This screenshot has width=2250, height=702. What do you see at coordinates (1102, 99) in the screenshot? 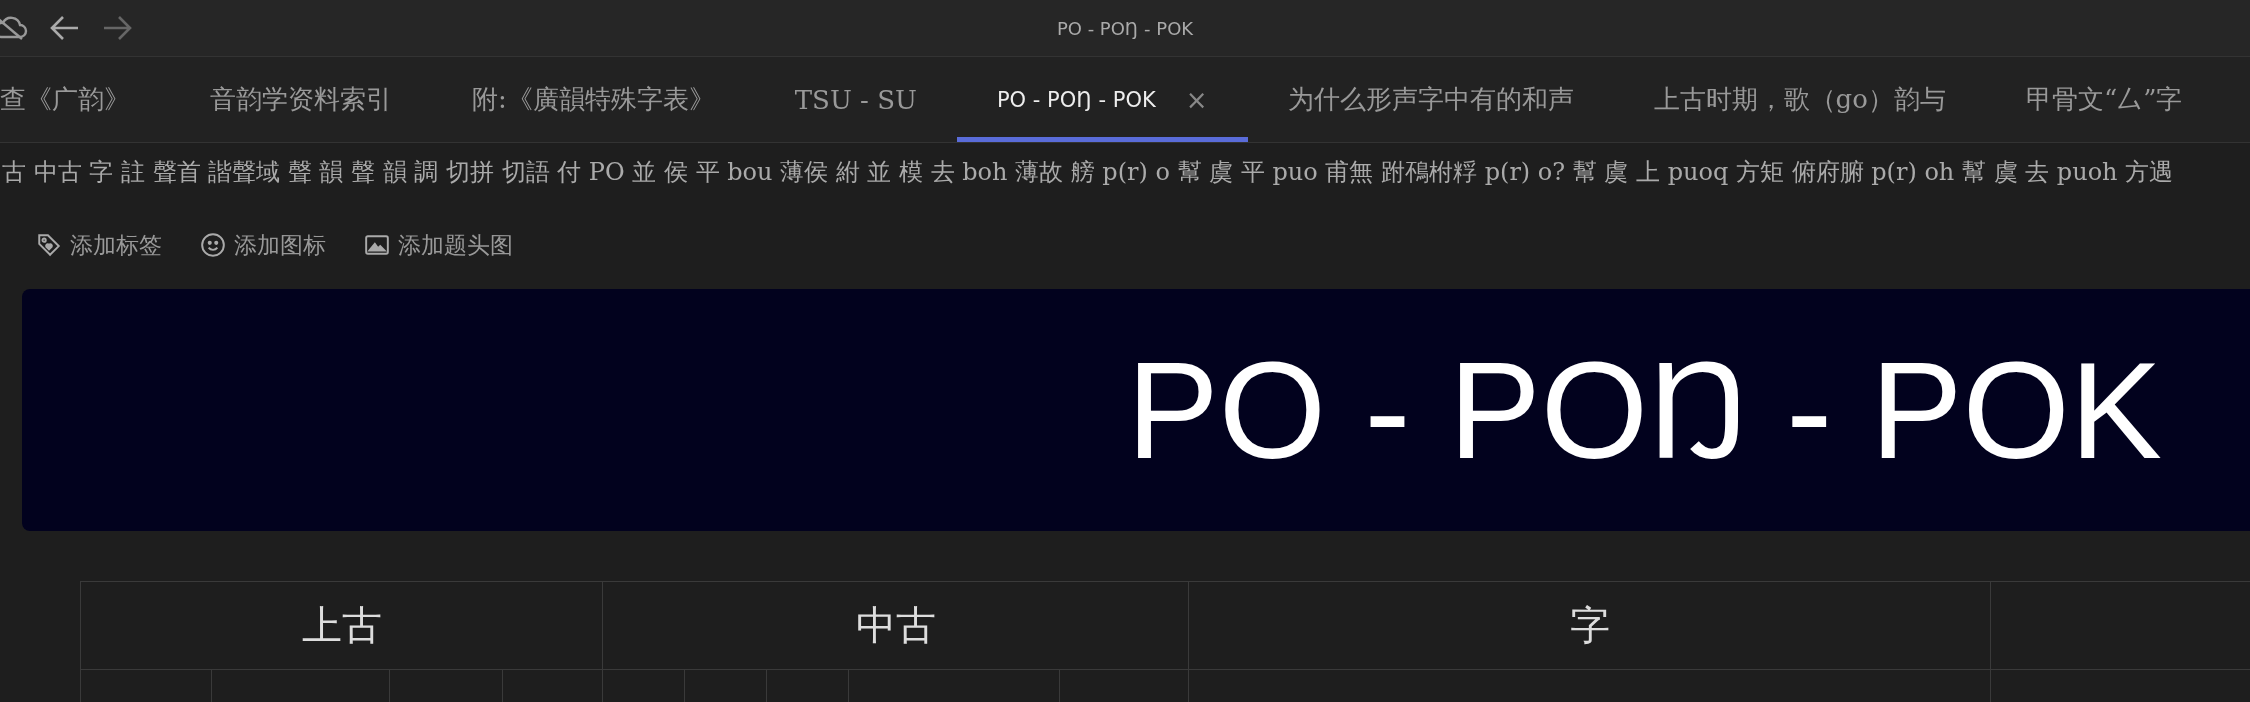
I see `tab: PO - POŊ - POK ×` at bounding box center [1102, 99].